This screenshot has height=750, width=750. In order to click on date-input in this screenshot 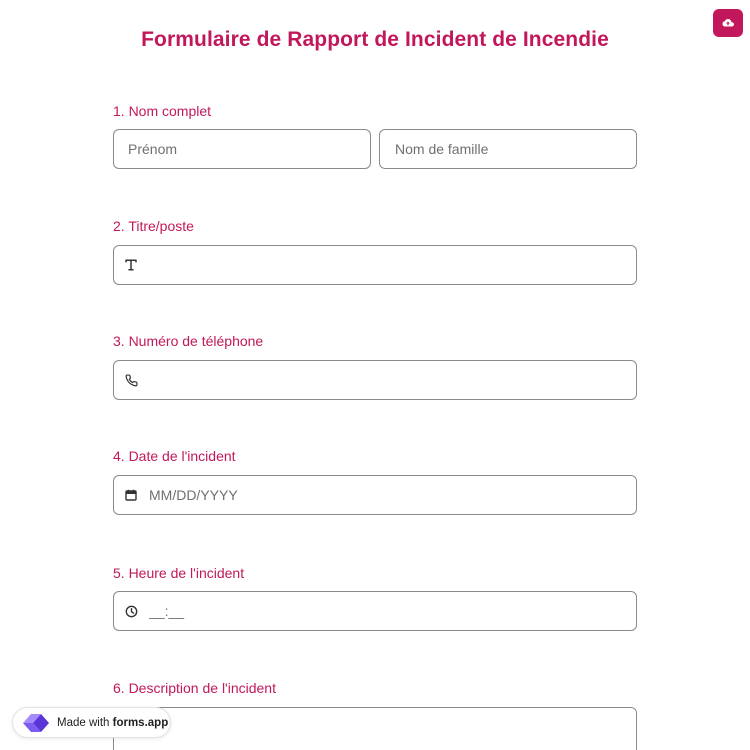, I will do `click(375, 495)`.